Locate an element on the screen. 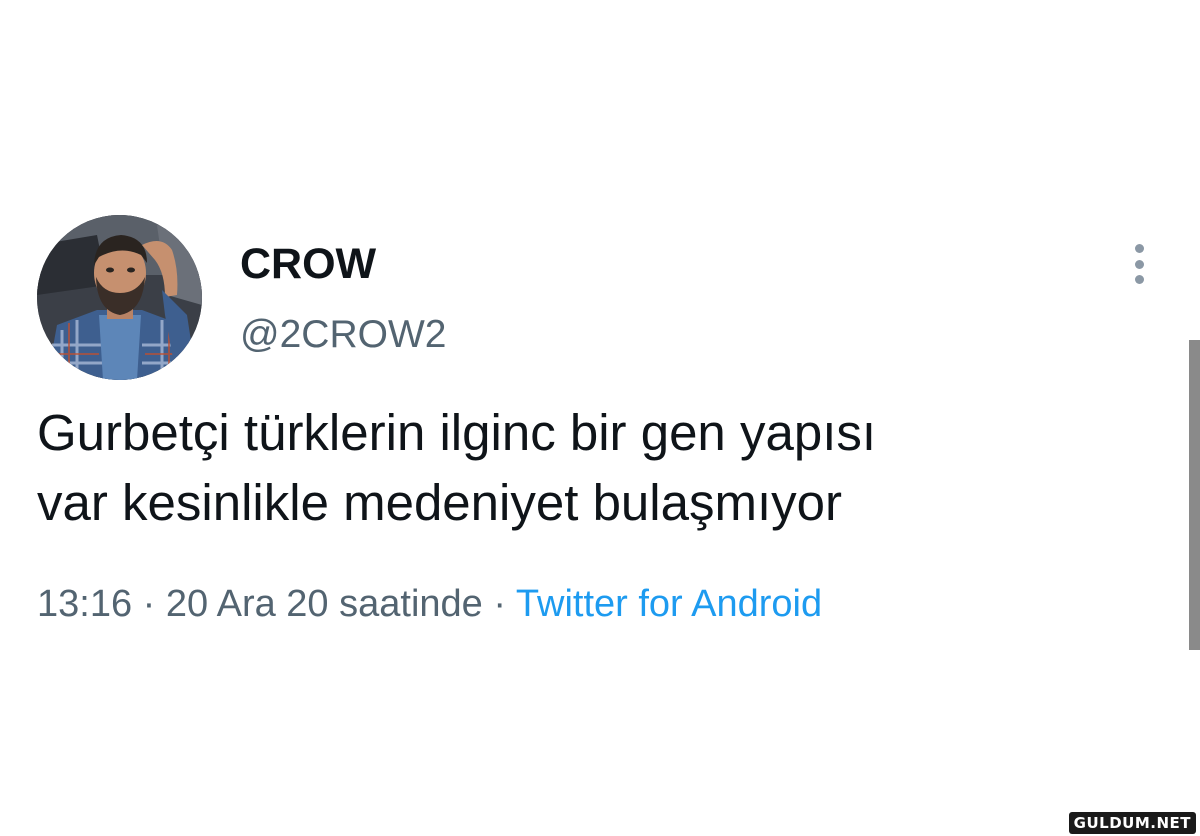 The height and width of the screenshot is (836, 1200). display-name: CROW is located at coordinates (308, 264).